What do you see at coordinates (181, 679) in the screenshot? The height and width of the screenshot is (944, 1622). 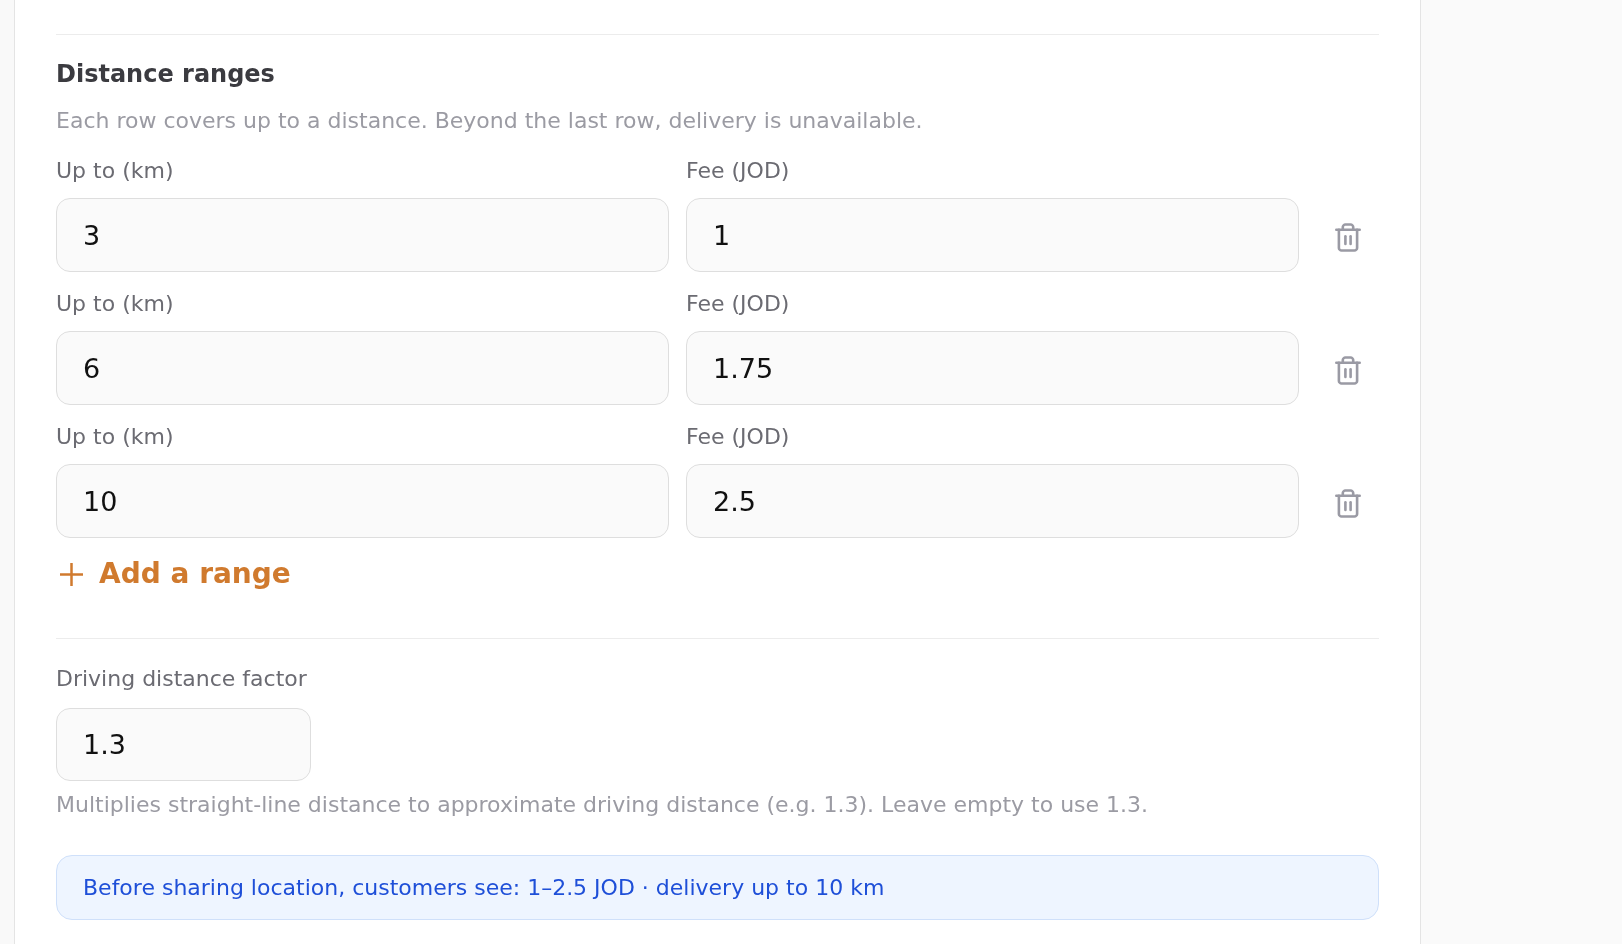 I see `field-label: Driving distance factor` at bounding box center [181, 679].